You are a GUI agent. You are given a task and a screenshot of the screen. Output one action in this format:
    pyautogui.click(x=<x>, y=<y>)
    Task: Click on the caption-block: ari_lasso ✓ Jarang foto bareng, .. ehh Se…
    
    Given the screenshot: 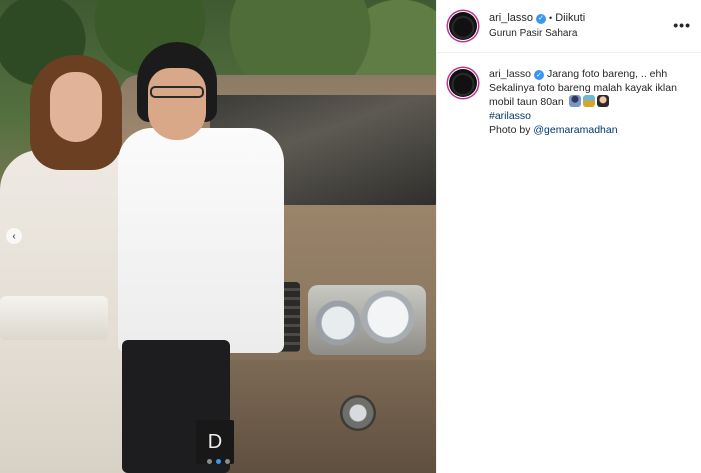 What is the action you would take?
    pyautogui.click(x=569, y=95)
    